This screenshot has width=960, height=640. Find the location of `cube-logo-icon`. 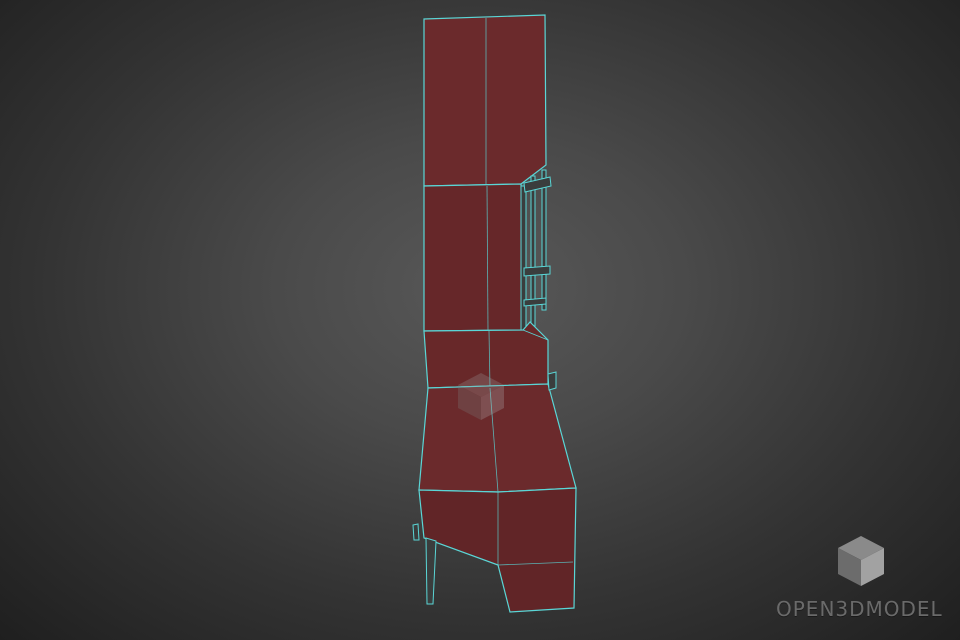

cube-logo-icon is located at coordinates (861, 561).